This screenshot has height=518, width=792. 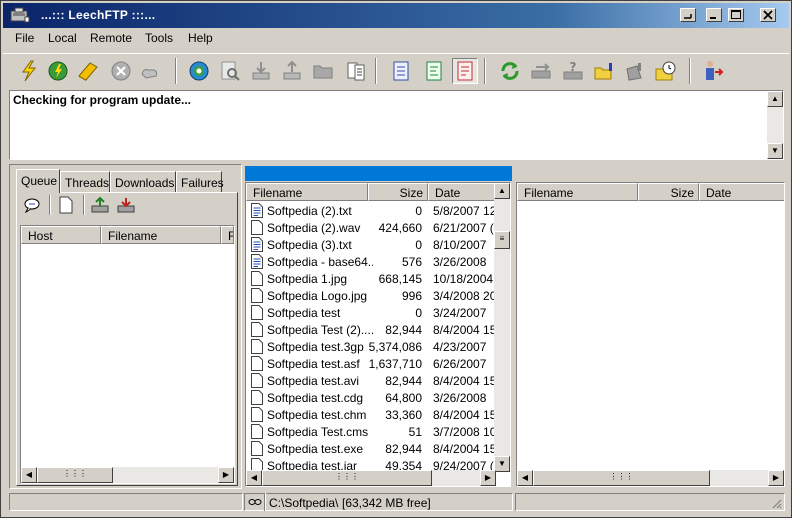 What do you see at coordinates (371, 312) in the screenshot?
I see `file-row: Softpedia test 0 3/24/2007` at bounding box center [371, 312].